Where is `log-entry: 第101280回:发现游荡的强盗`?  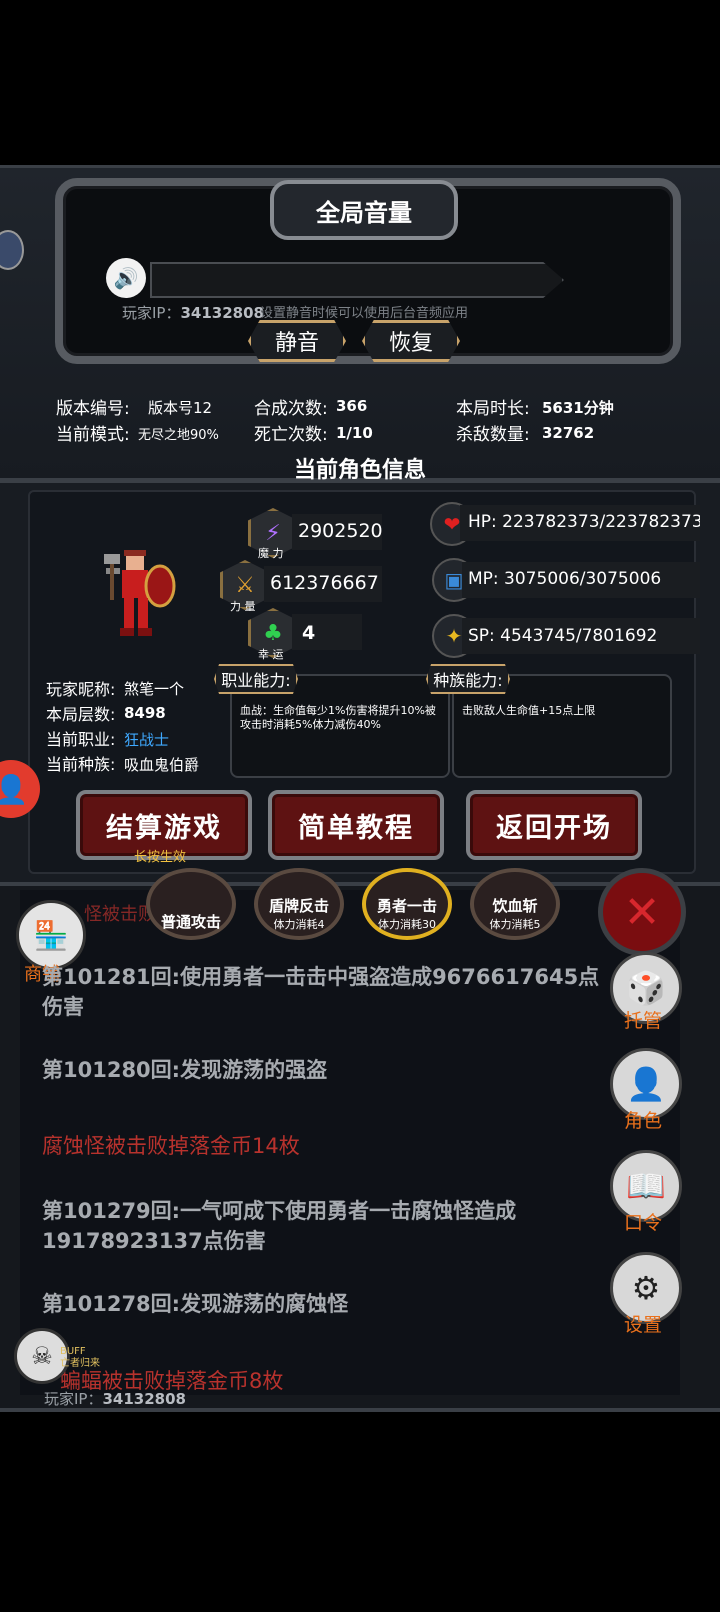 log-entry: 第101280回:发现游荡的强盗 is located at coordinates (185, 1070).